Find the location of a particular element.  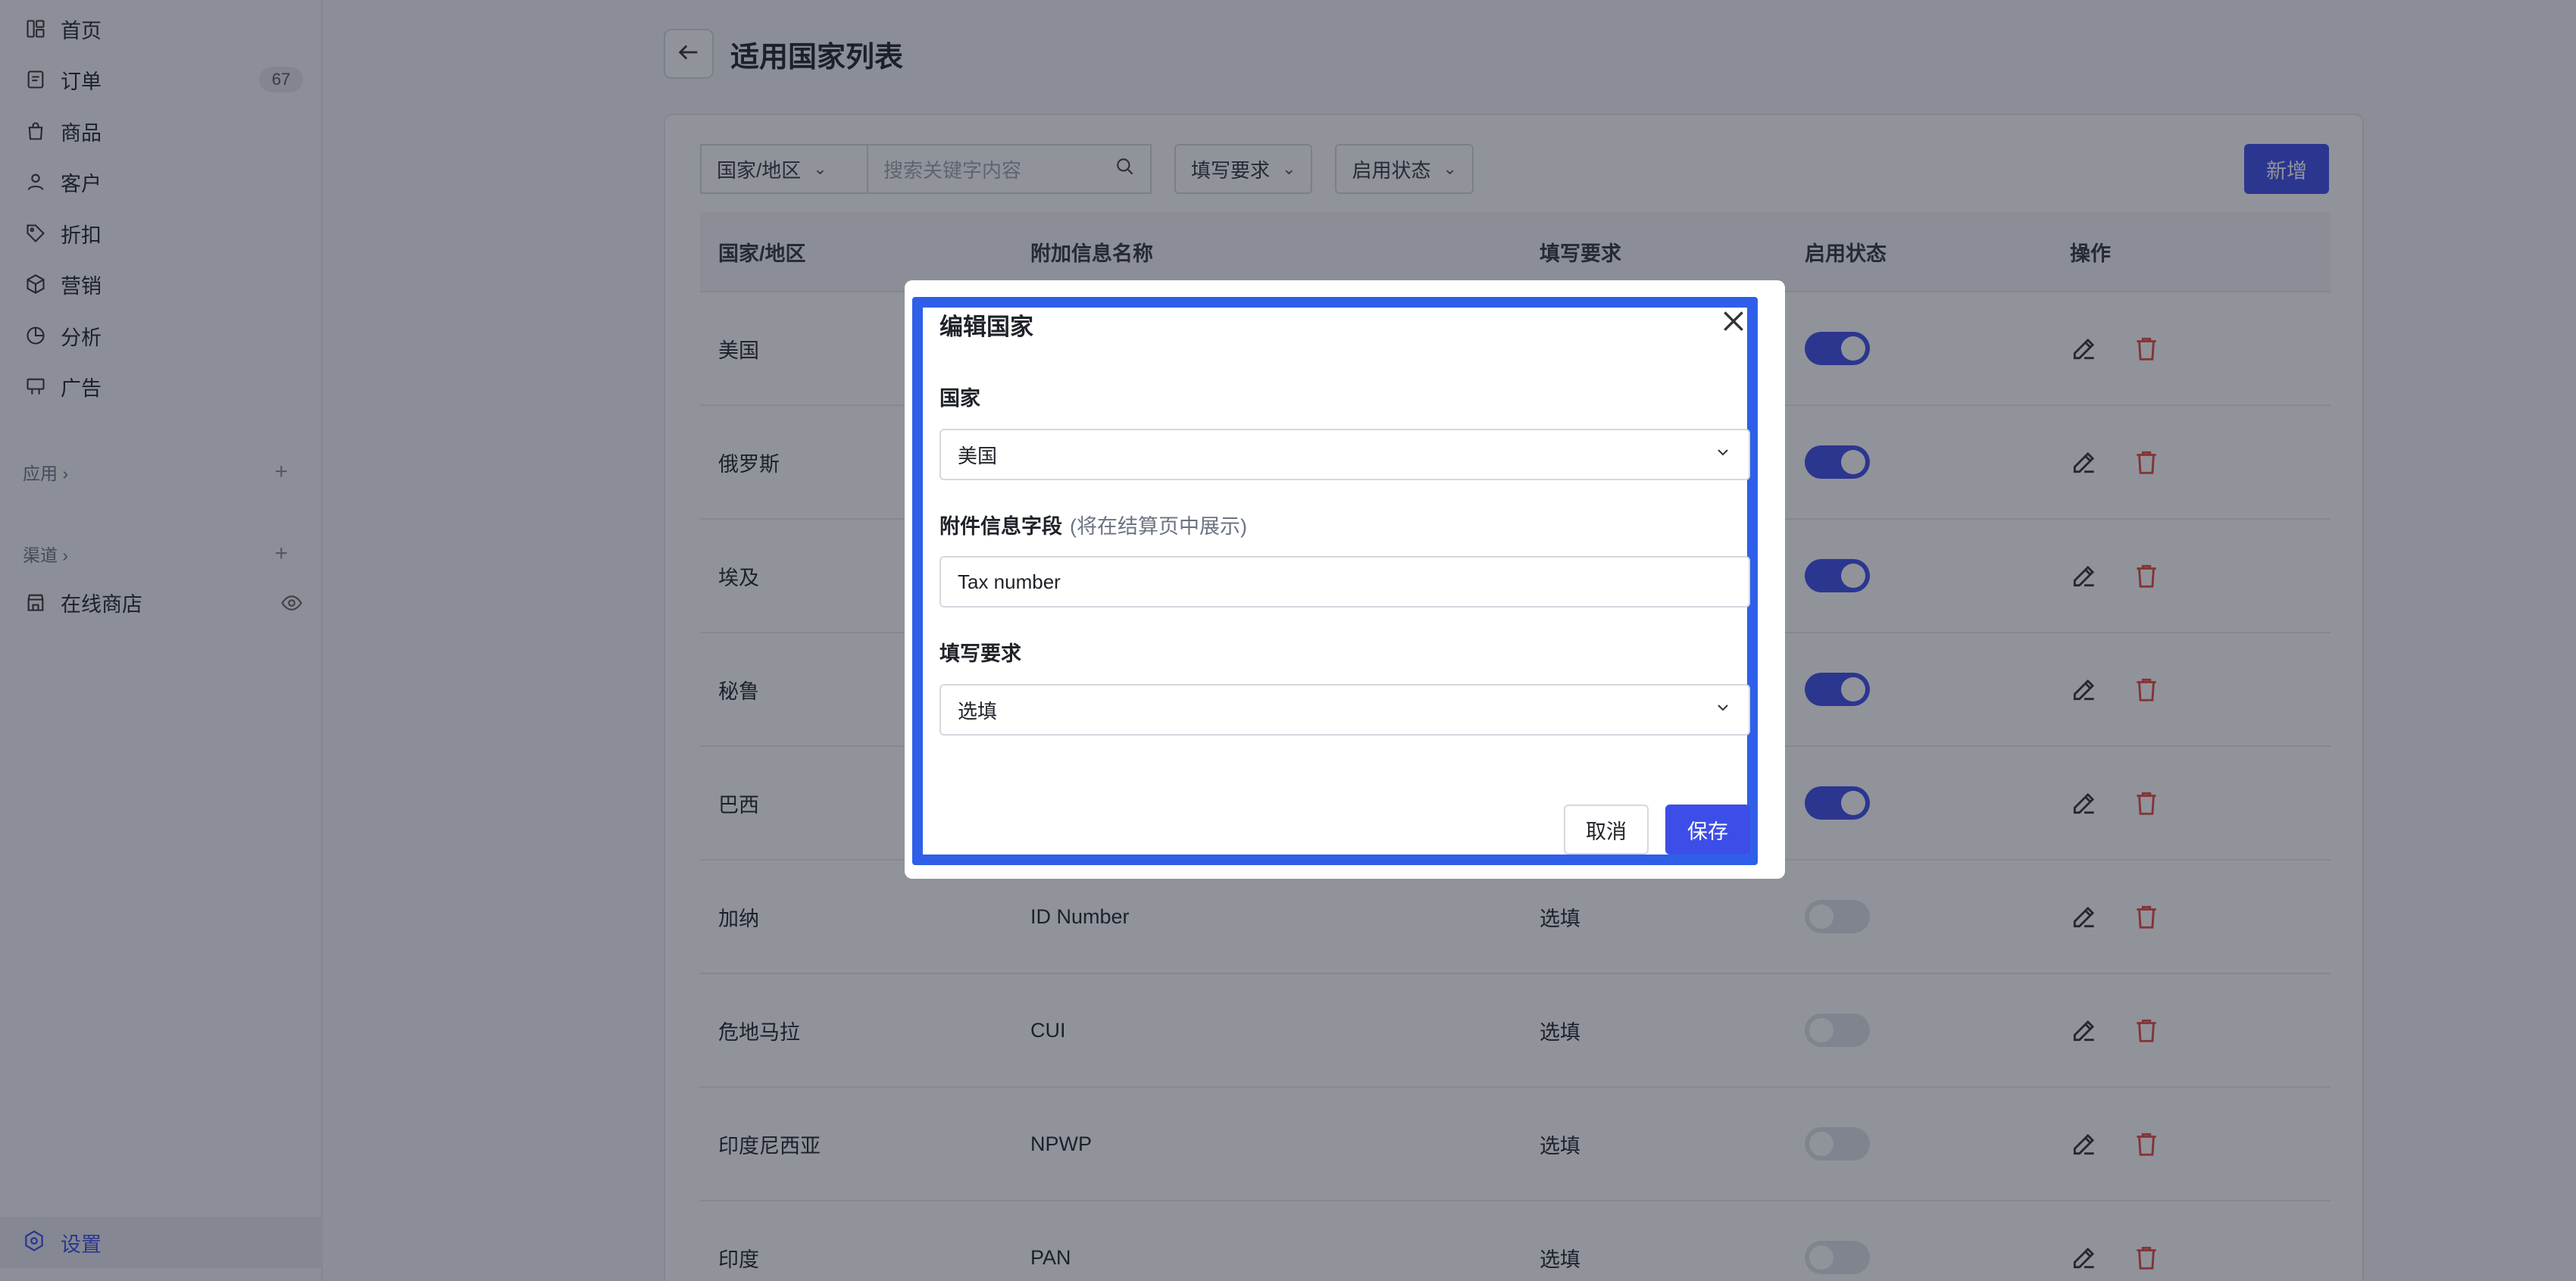

attachment-field-hint: (将在结算页中展示) is located at coordinates (1158, 526).